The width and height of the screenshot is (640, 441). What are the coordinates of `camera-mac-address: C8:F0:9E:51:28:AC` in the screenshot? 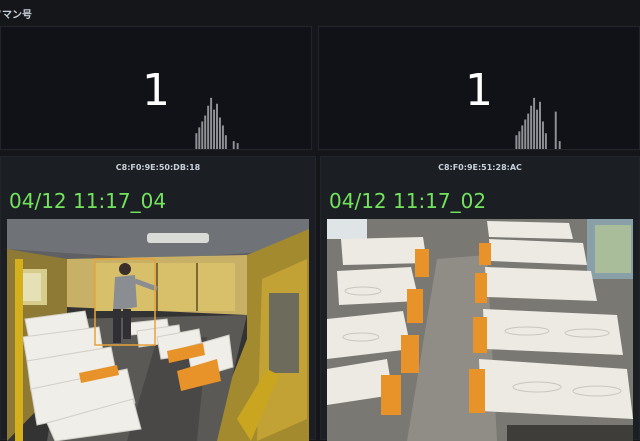 It's located at (480, 167).